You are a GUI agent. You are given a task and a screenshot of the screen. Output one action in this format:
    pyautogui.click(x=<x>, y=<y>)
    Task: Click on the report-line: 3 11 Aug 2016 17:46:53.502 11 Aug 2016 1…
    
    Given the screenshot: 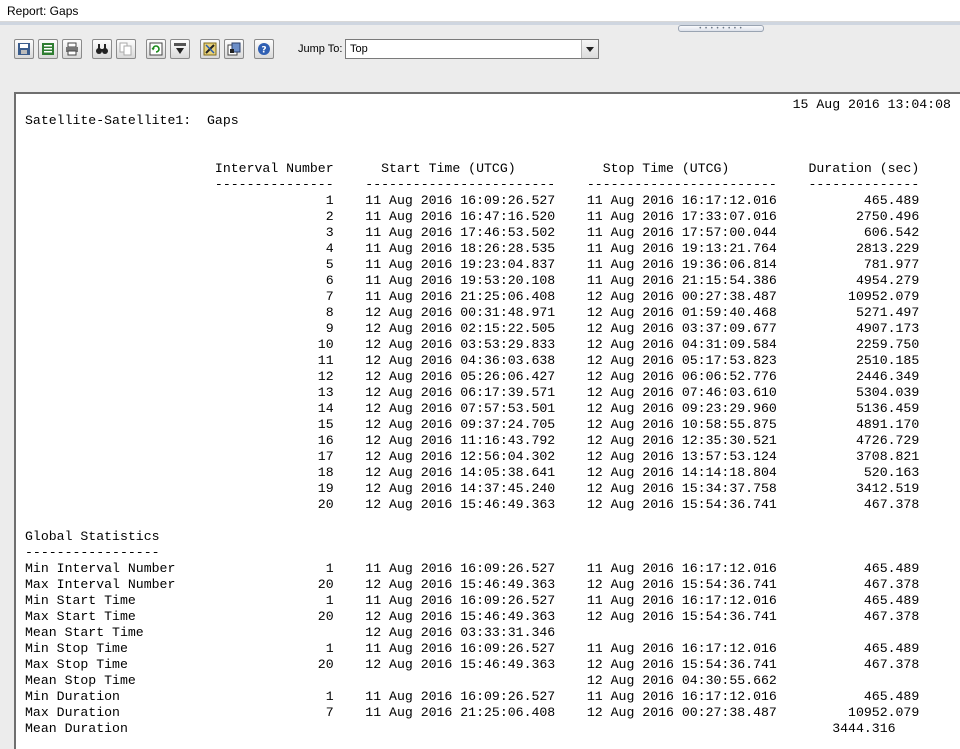 What is the action you would take?
    pyautogui.click(x=472, y=232)
    